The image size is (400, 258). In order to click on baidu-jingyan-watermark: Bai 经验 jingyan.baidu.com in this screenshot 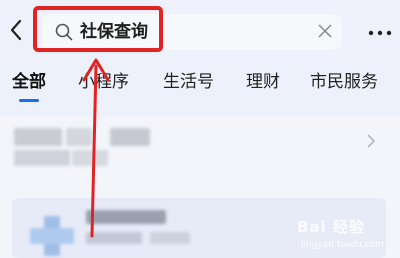, I will do `click(345, 236)`.